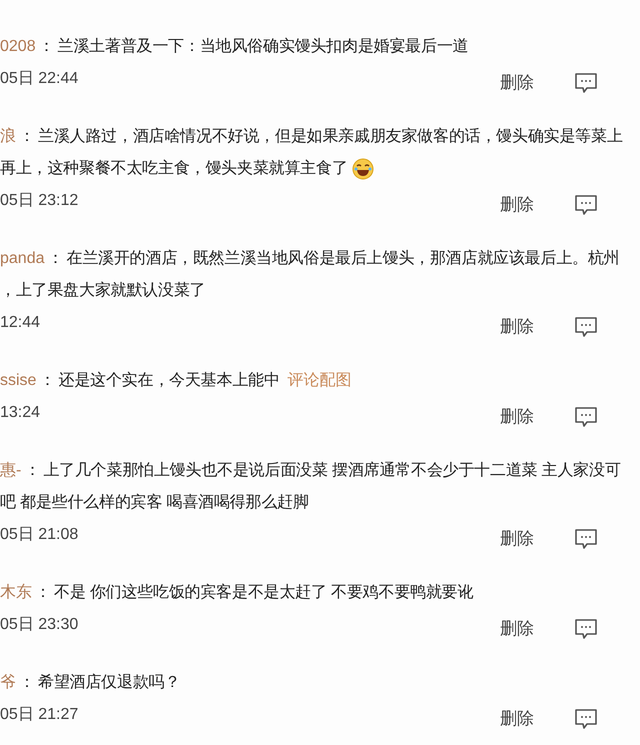 The width and height of the screenshot is (640, 745). Describe the element at coordinates (343, 258) in the screenshot. I see `comment-text: 在兰溪开的酒店，既然兰溪当地风俗是最后上馒头，那酒店就应该最后上。杭州` at that location.